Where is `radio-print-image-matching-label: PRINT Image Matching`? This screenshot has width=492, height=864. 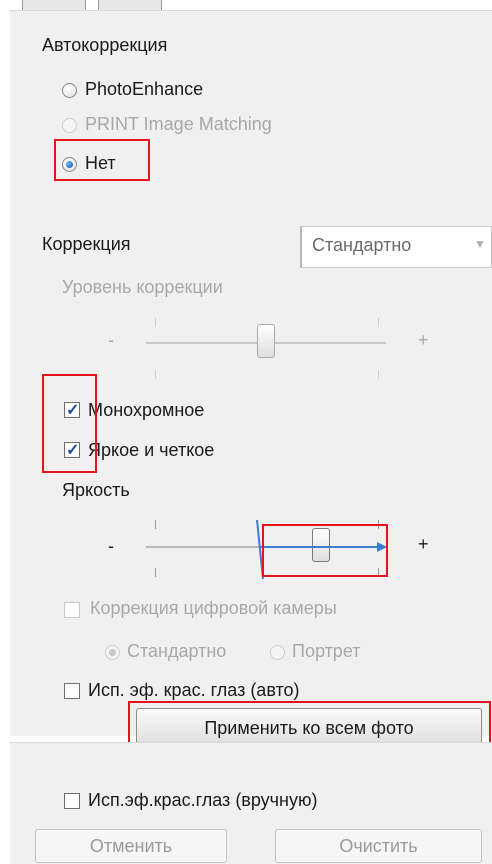
radio-print-image-matching-label: PRINT Image Matching is located at coordinates (178, 124).